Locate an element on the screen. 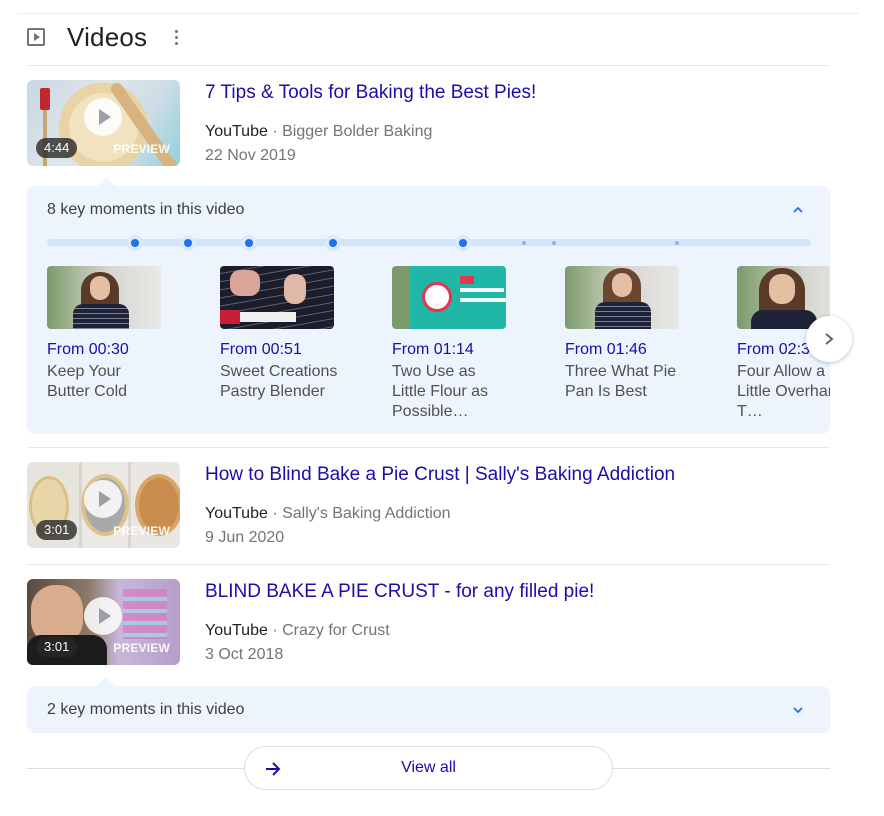 The image size is (884, 816). key-moment-item: From 01:46 Three What Pie Pan Is Best is located at coordinates (640, 334).